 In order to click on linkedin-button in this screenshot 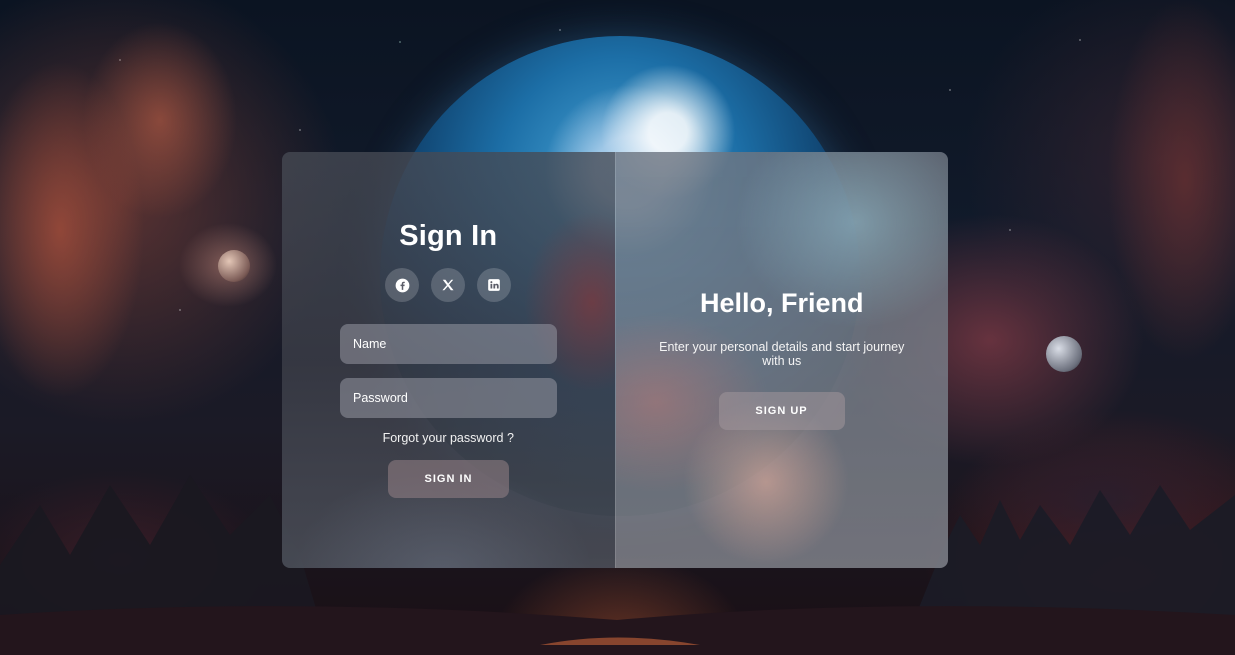, I will do `click(494, 285)`.